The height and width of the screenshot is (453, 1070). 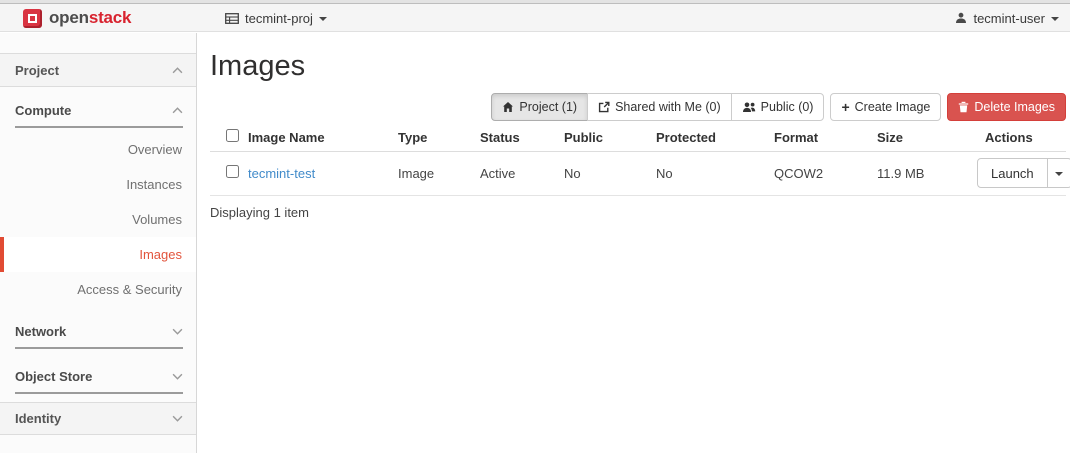 What do you see at coordinates (522, 138) in the screenshot?
I see `column-header-status: Status` at bounding box center [522, 138].